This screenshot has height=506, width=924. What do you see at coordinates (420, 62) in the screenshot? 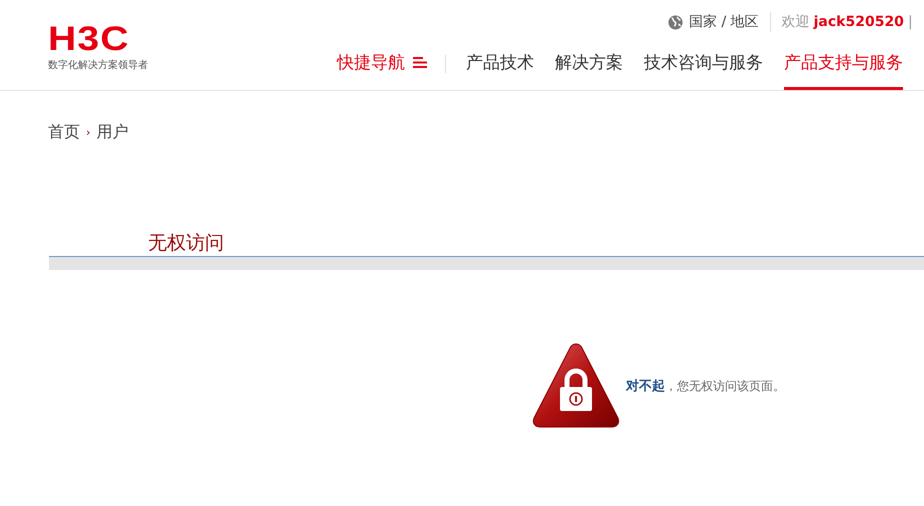
I see `menu-icon` at bounding box center [420, 62].